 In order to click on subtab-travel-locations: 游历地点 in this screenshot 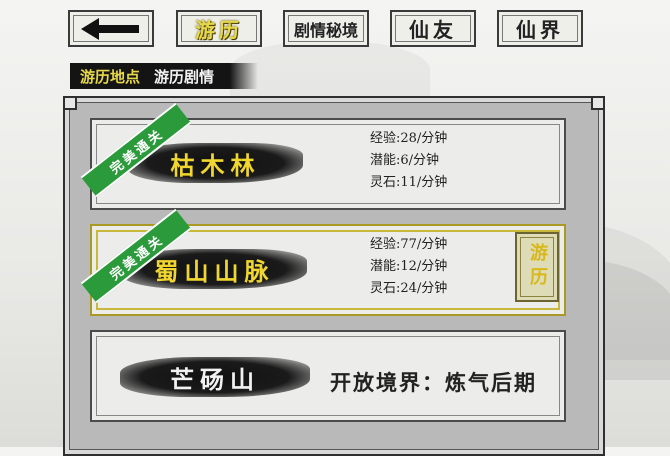, I will do `click(110, 76)`.